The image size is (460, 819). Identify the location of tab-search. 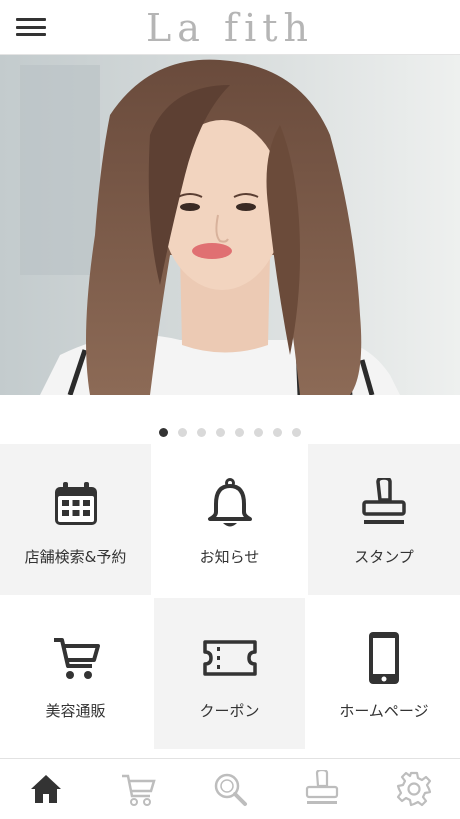
(230, 789).